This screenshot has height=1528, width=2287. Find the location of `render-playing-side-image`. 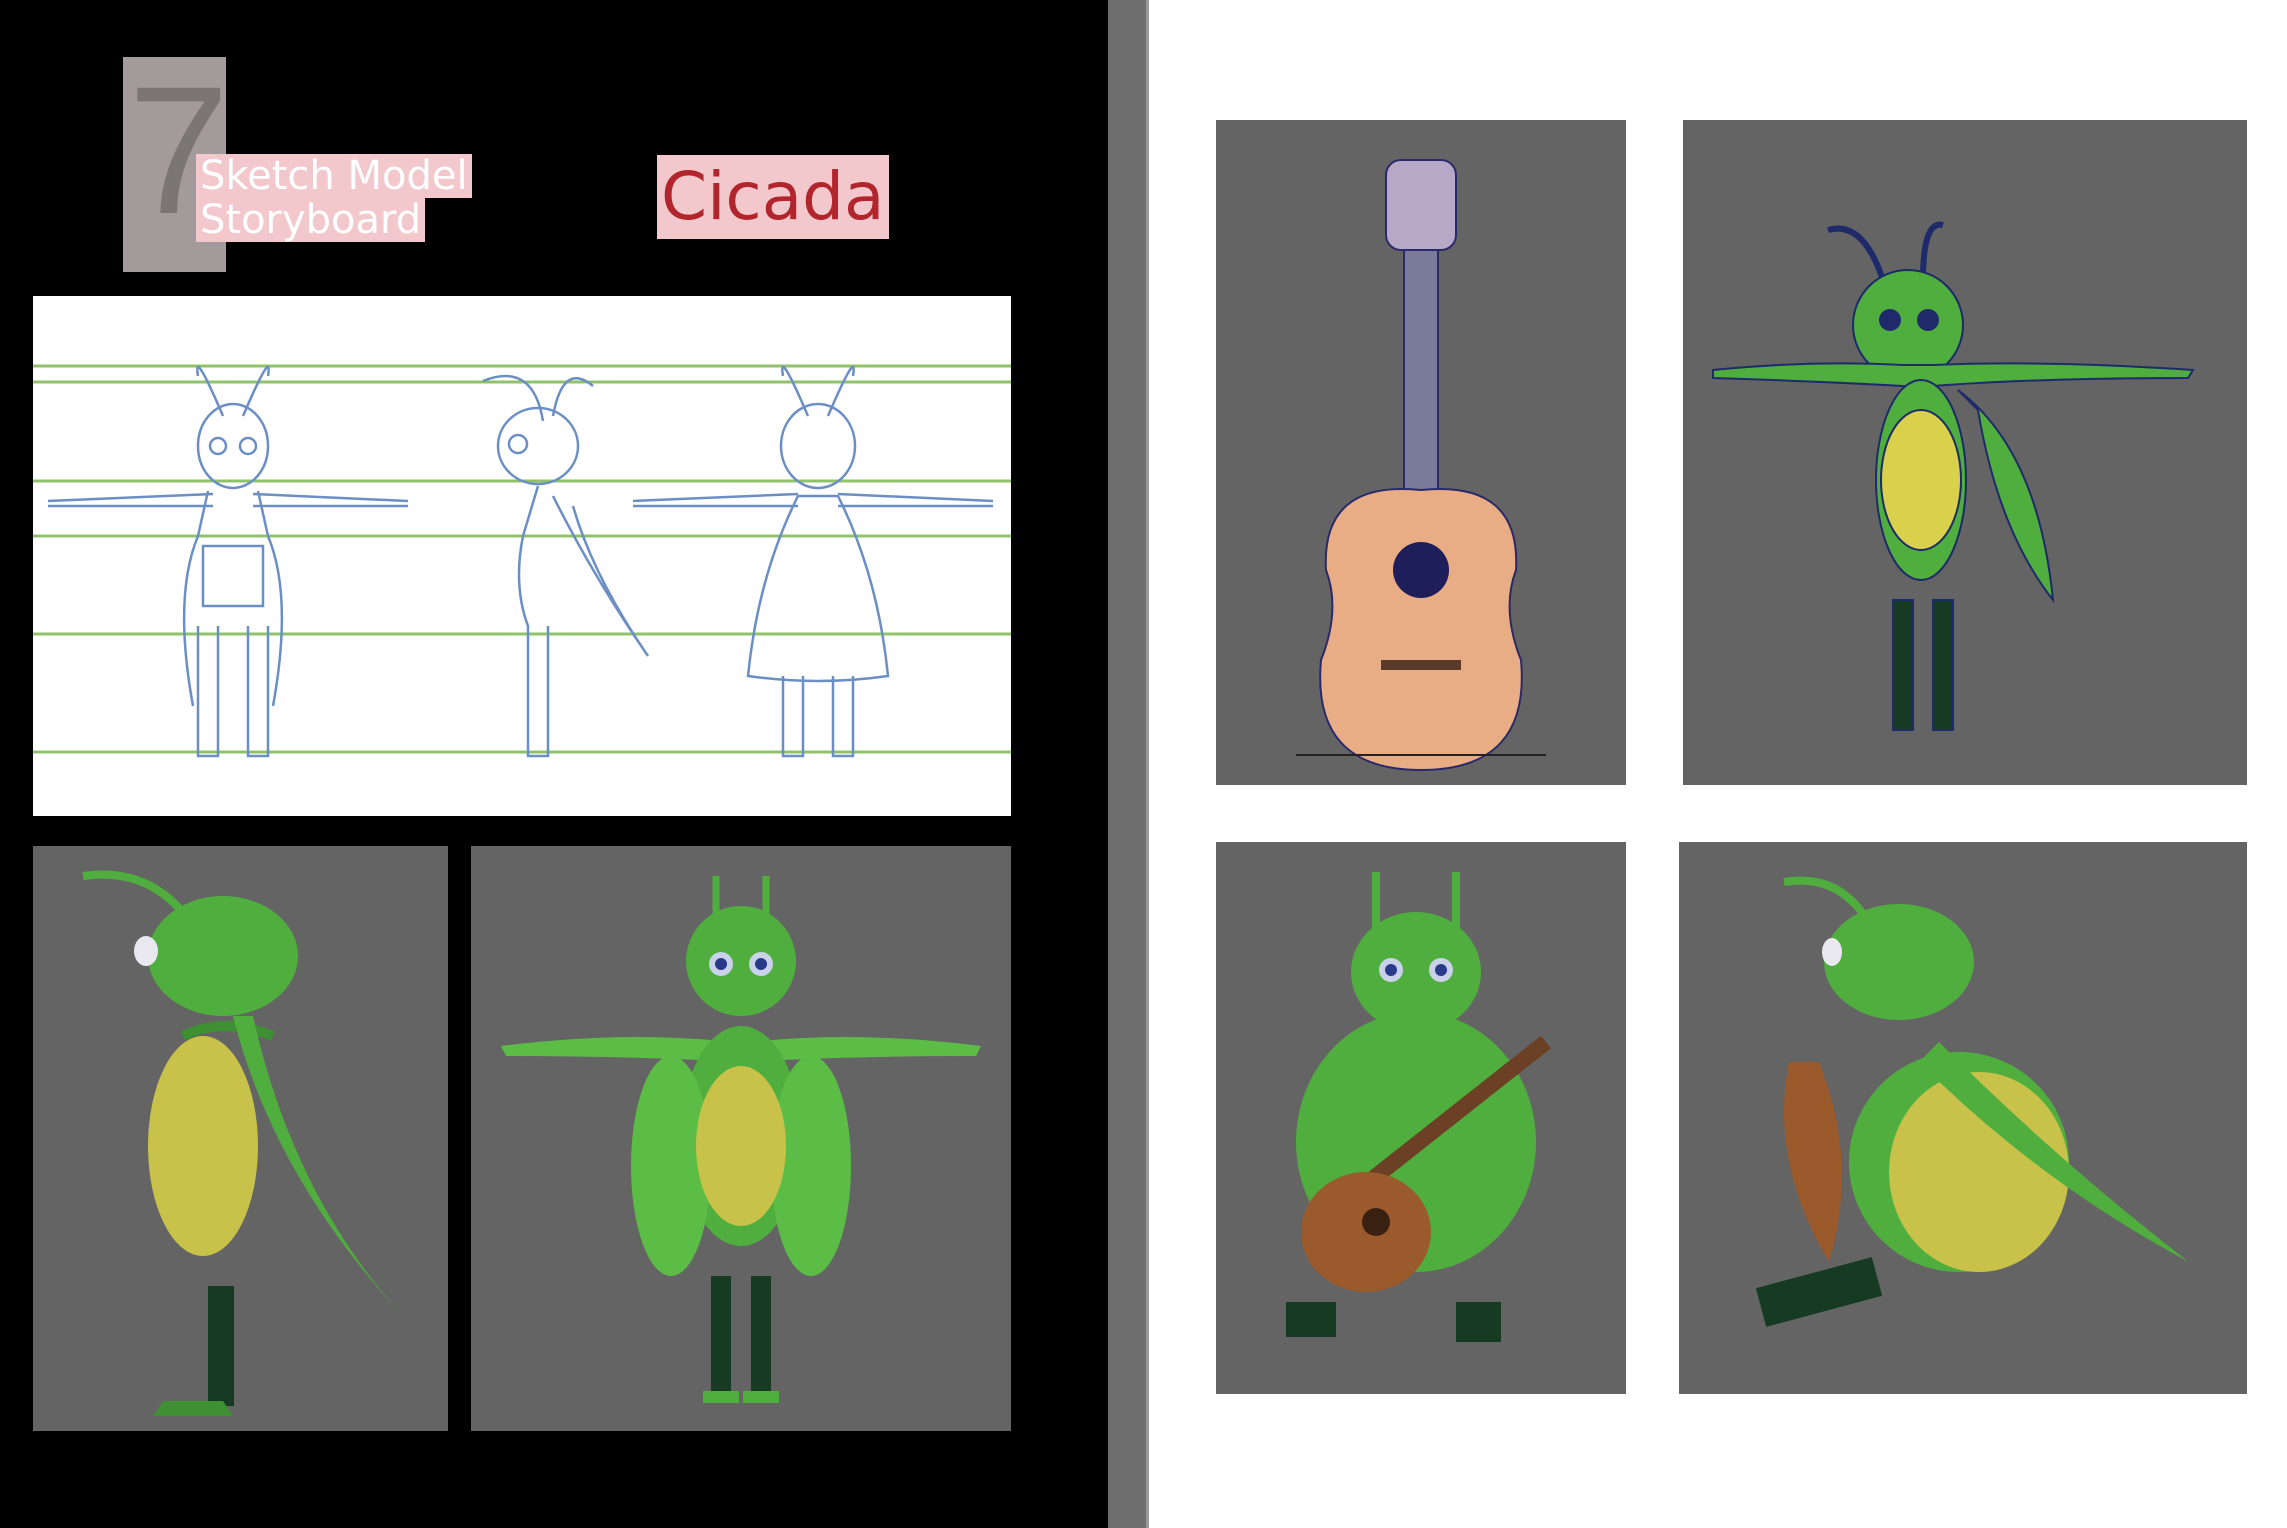

render-playing-side-image is located at coordinates (1963, 1118).